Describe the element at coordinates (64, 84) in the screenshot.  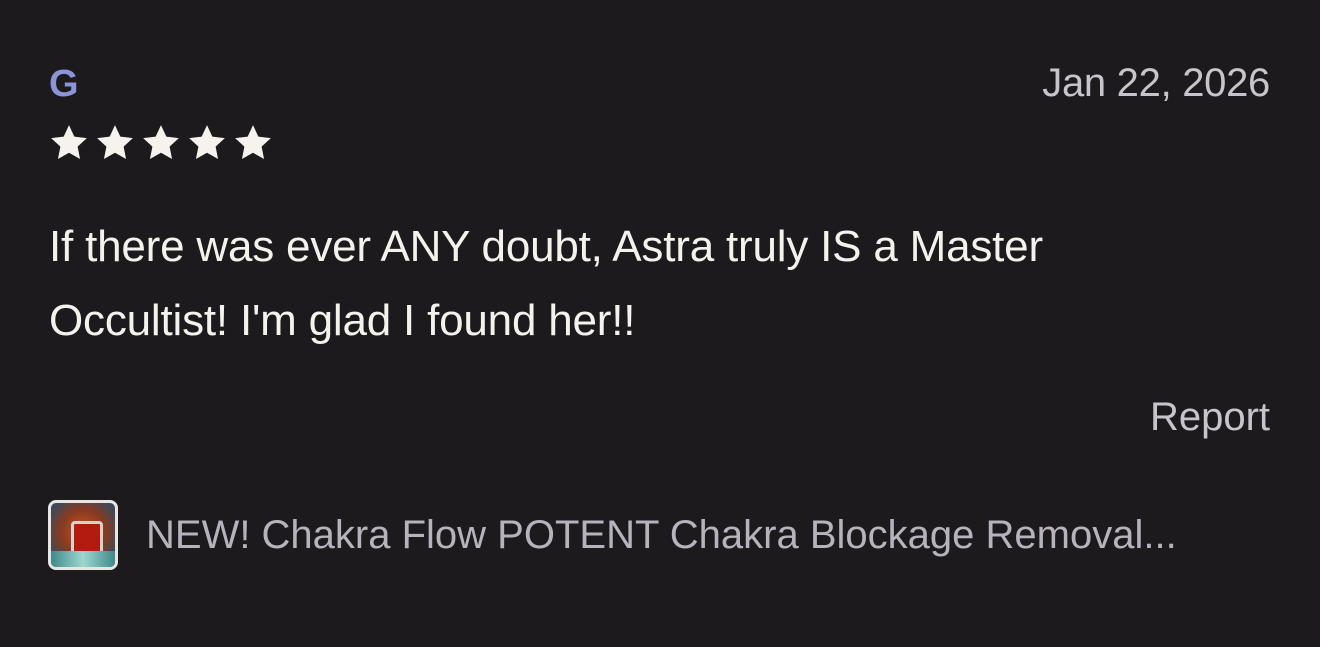
I see `review-author: G` at that location.